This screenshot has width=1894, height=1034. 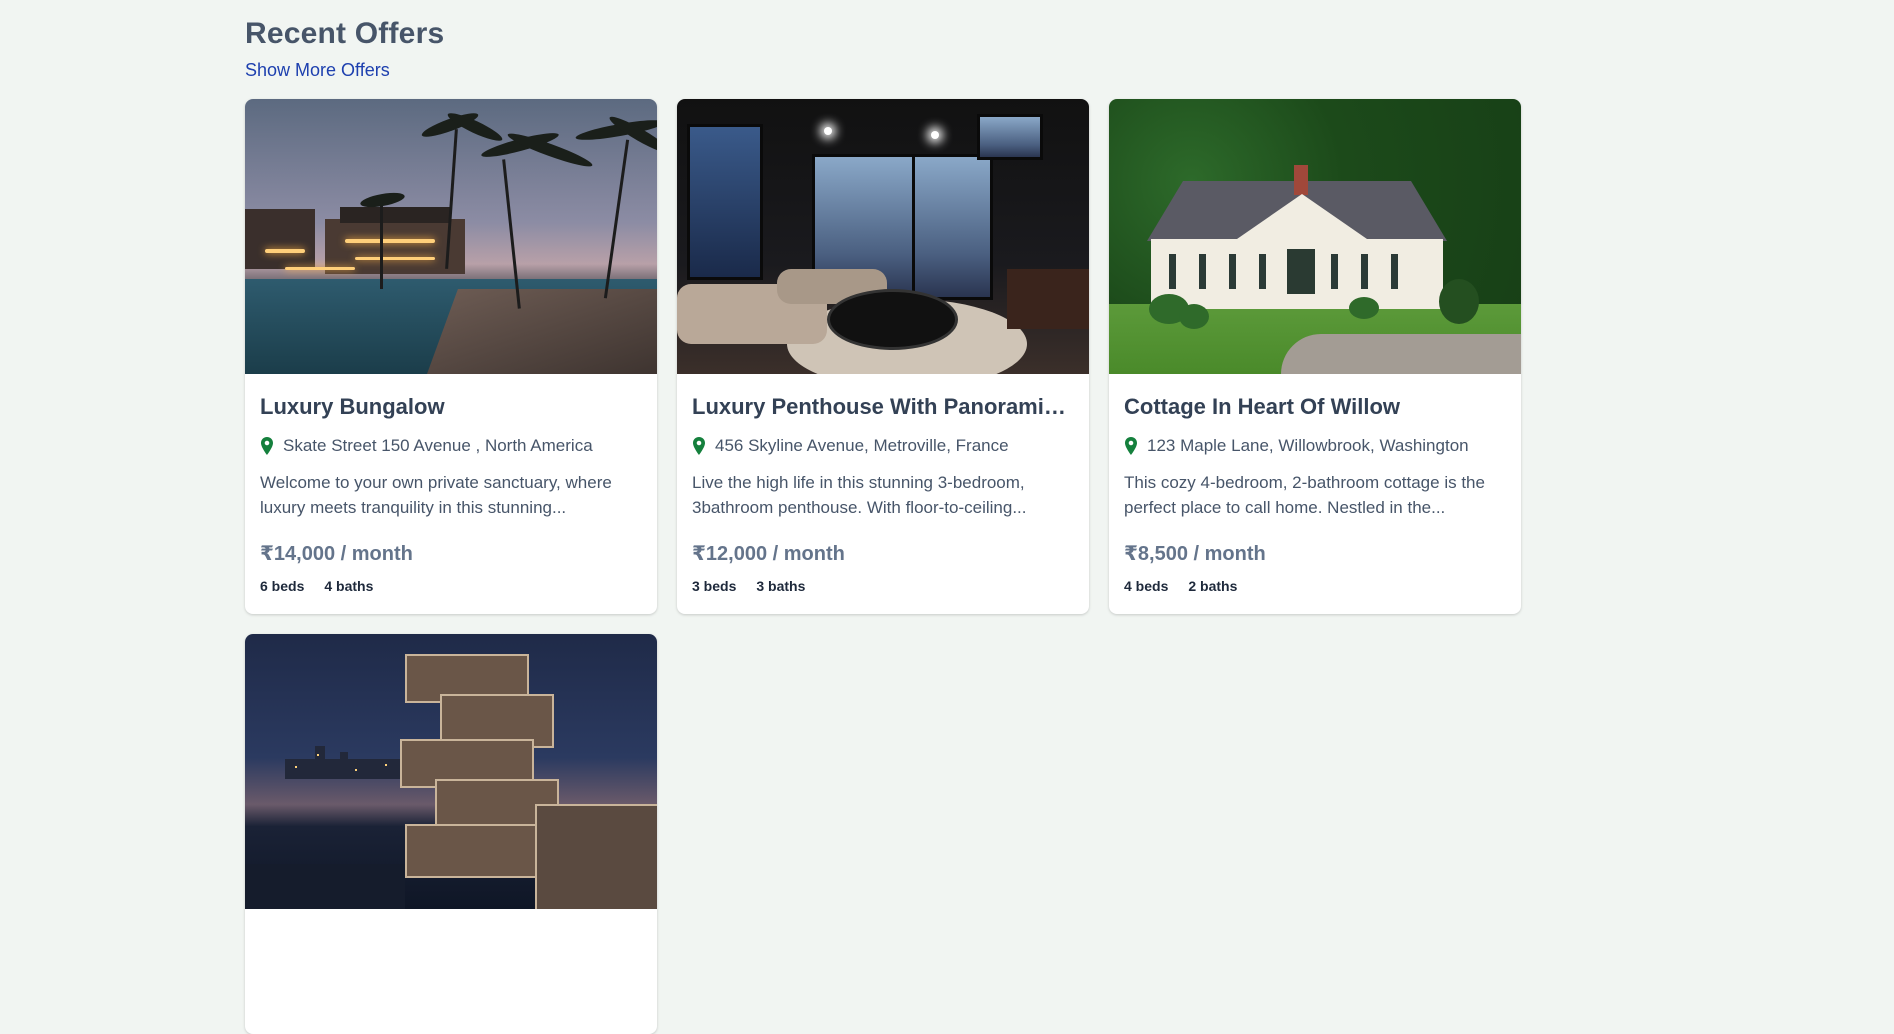 I want to click on listing-location-text: Skate Street 150 Avenue , North America, so click(x=438, y=445).